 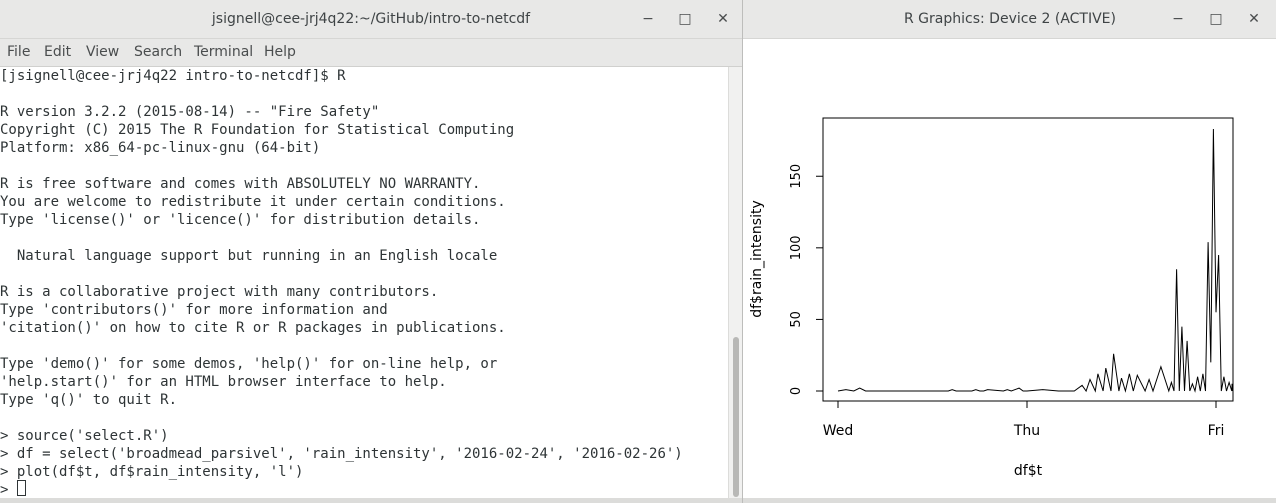 I want to click on menu-edit: Edit, so click(x=57, y=52).